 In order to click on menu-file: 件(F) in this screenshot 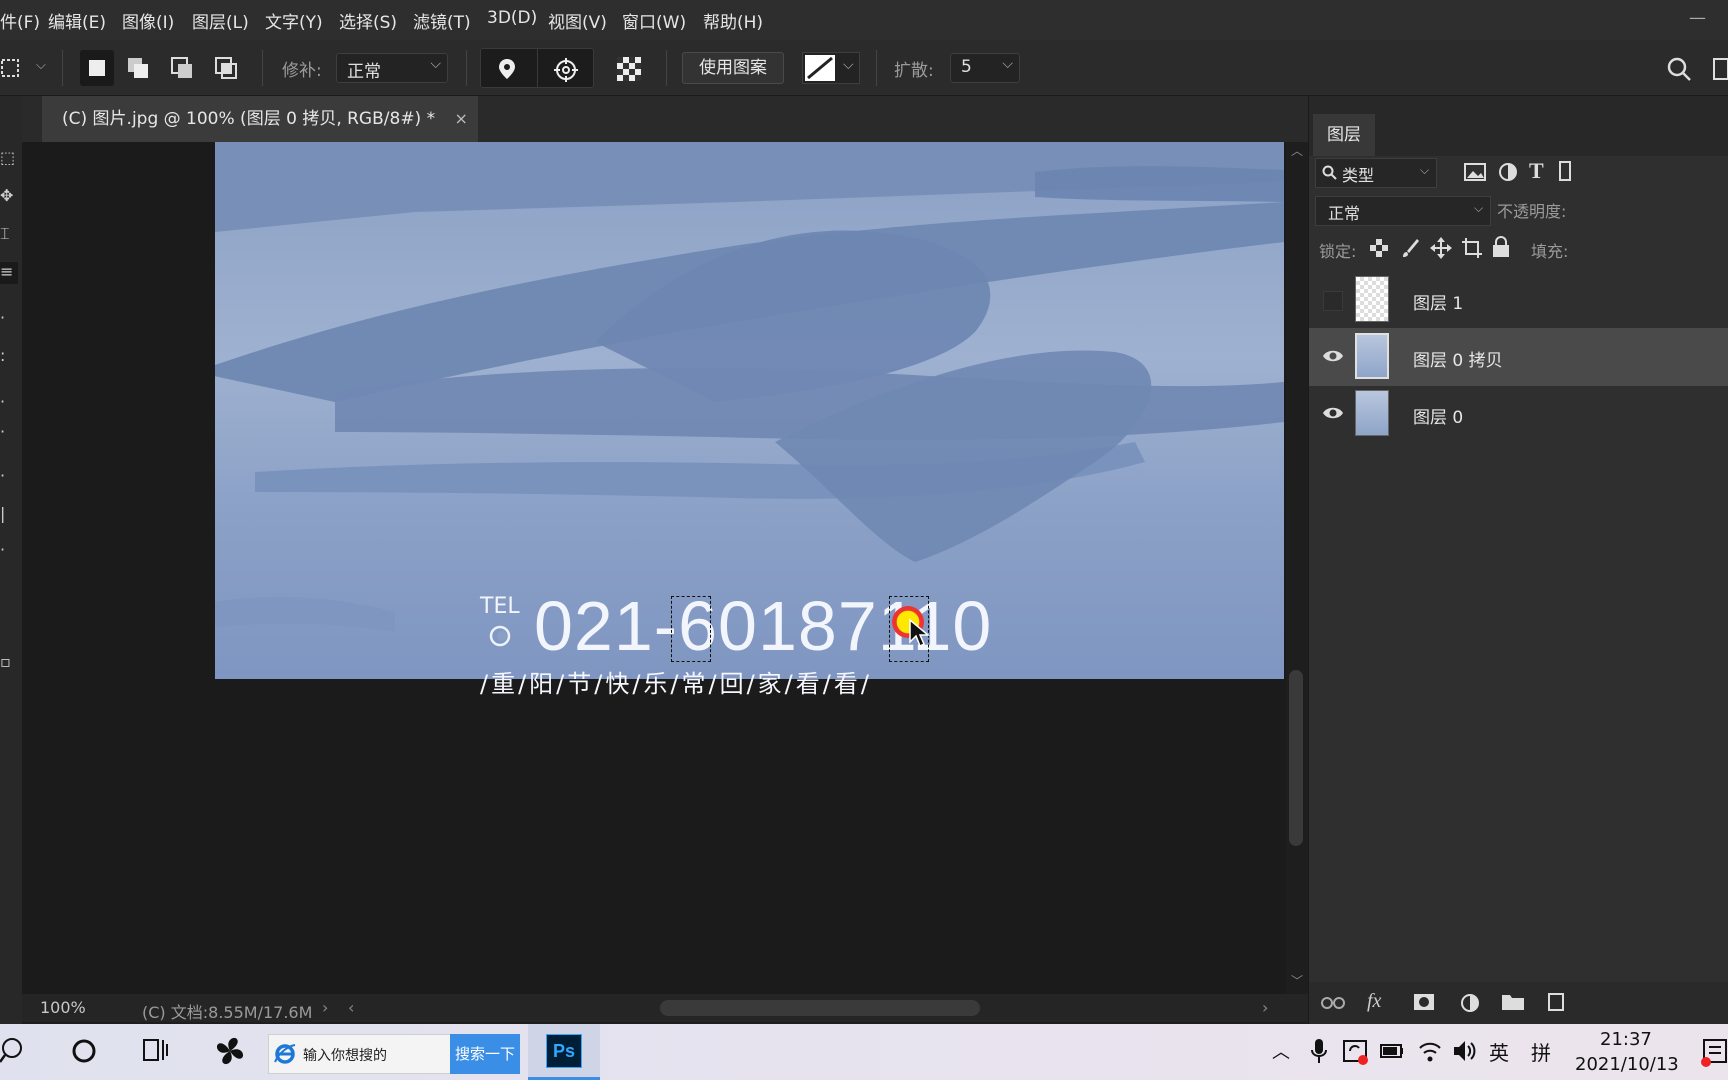, I will do `click(20, 20)`.